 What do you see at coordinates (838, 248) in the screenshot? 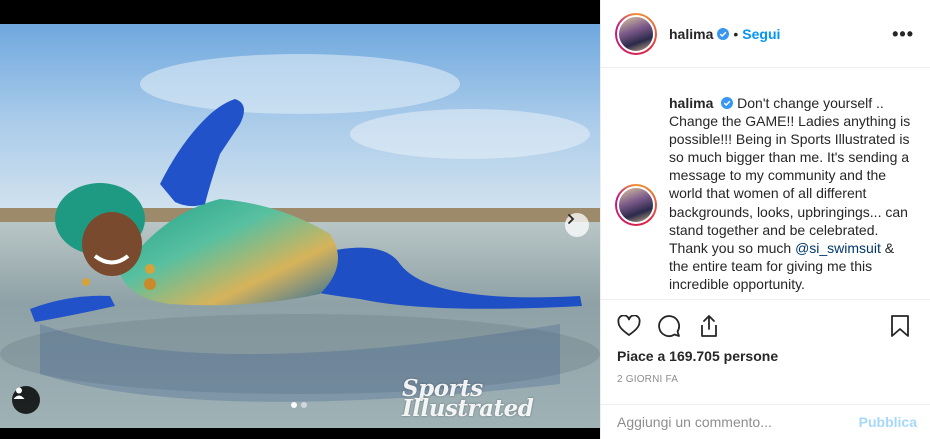
I see `caption-mention-link: @si_swimsuit` at bounding box center [838, 248].